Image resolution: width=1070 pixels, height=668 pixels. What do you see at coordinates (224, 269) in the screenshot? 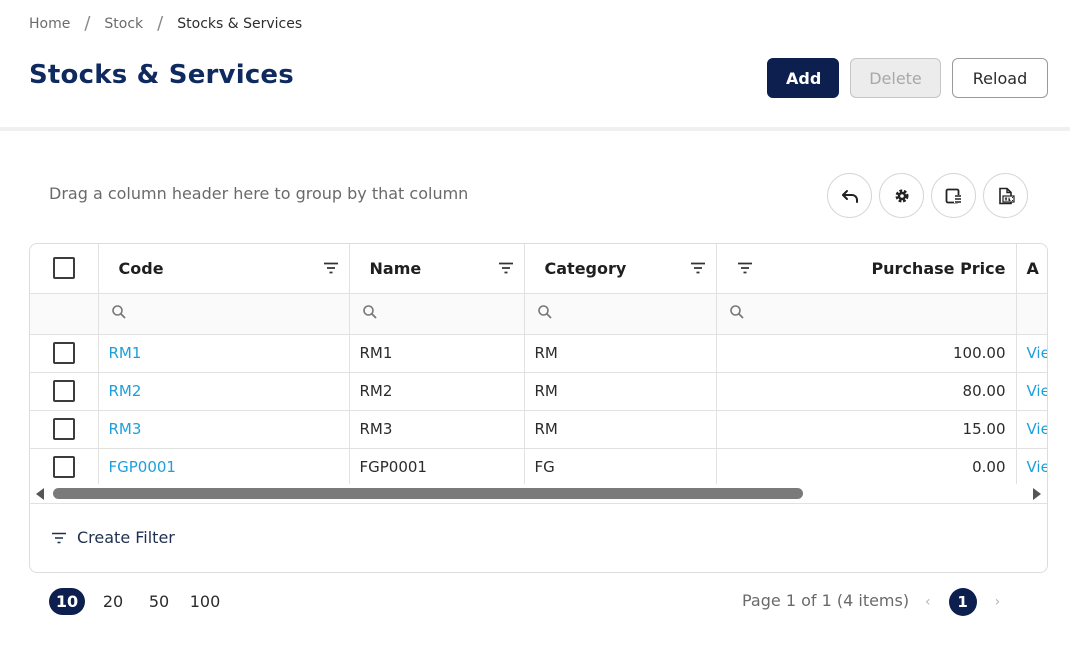
I see `column-header-code: Code` at bounding box center [224, 269].